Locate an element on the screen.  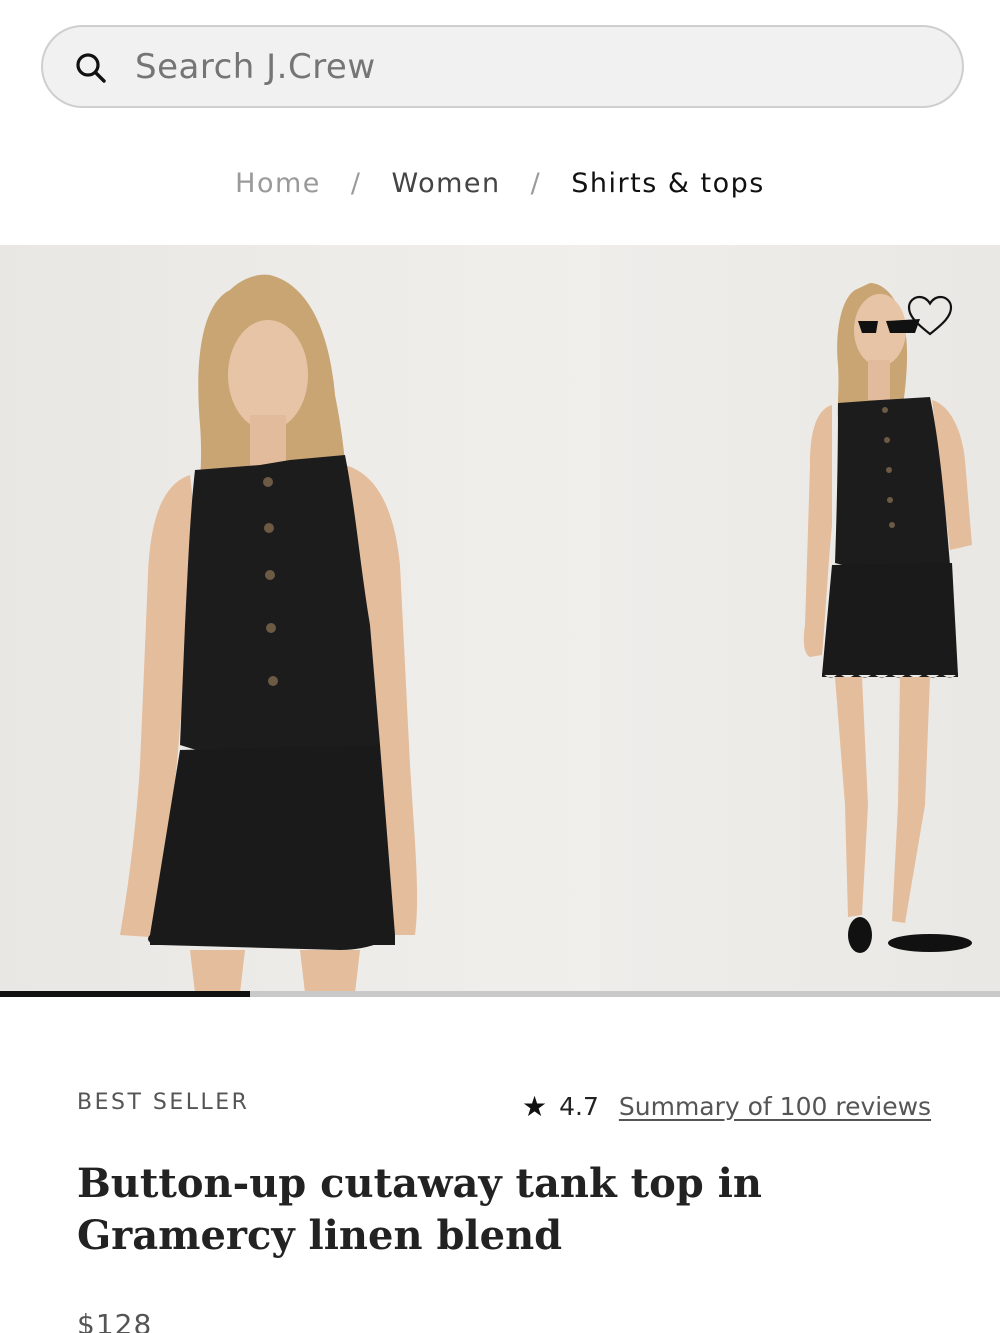
search-icon is located at coordinates (91, 68).